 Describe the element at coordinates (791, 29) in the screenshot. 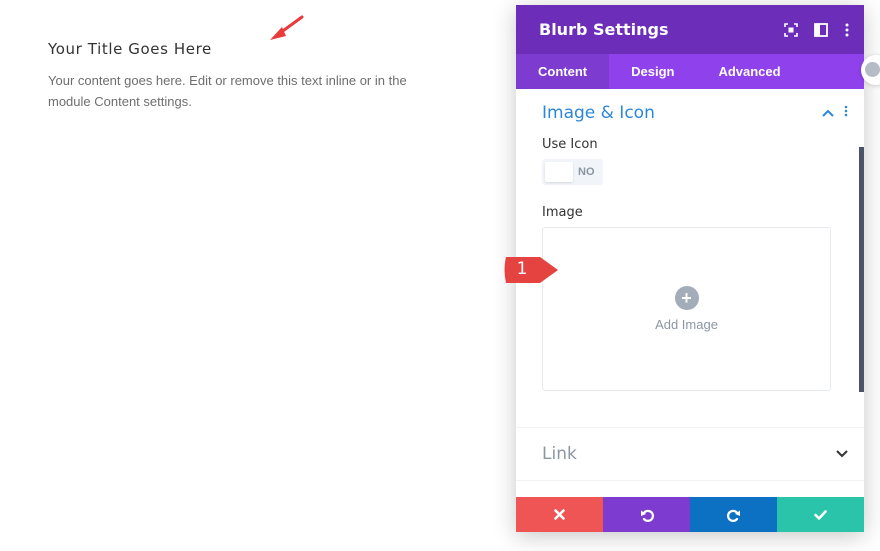

I see `fullscreen-icon` at that location.